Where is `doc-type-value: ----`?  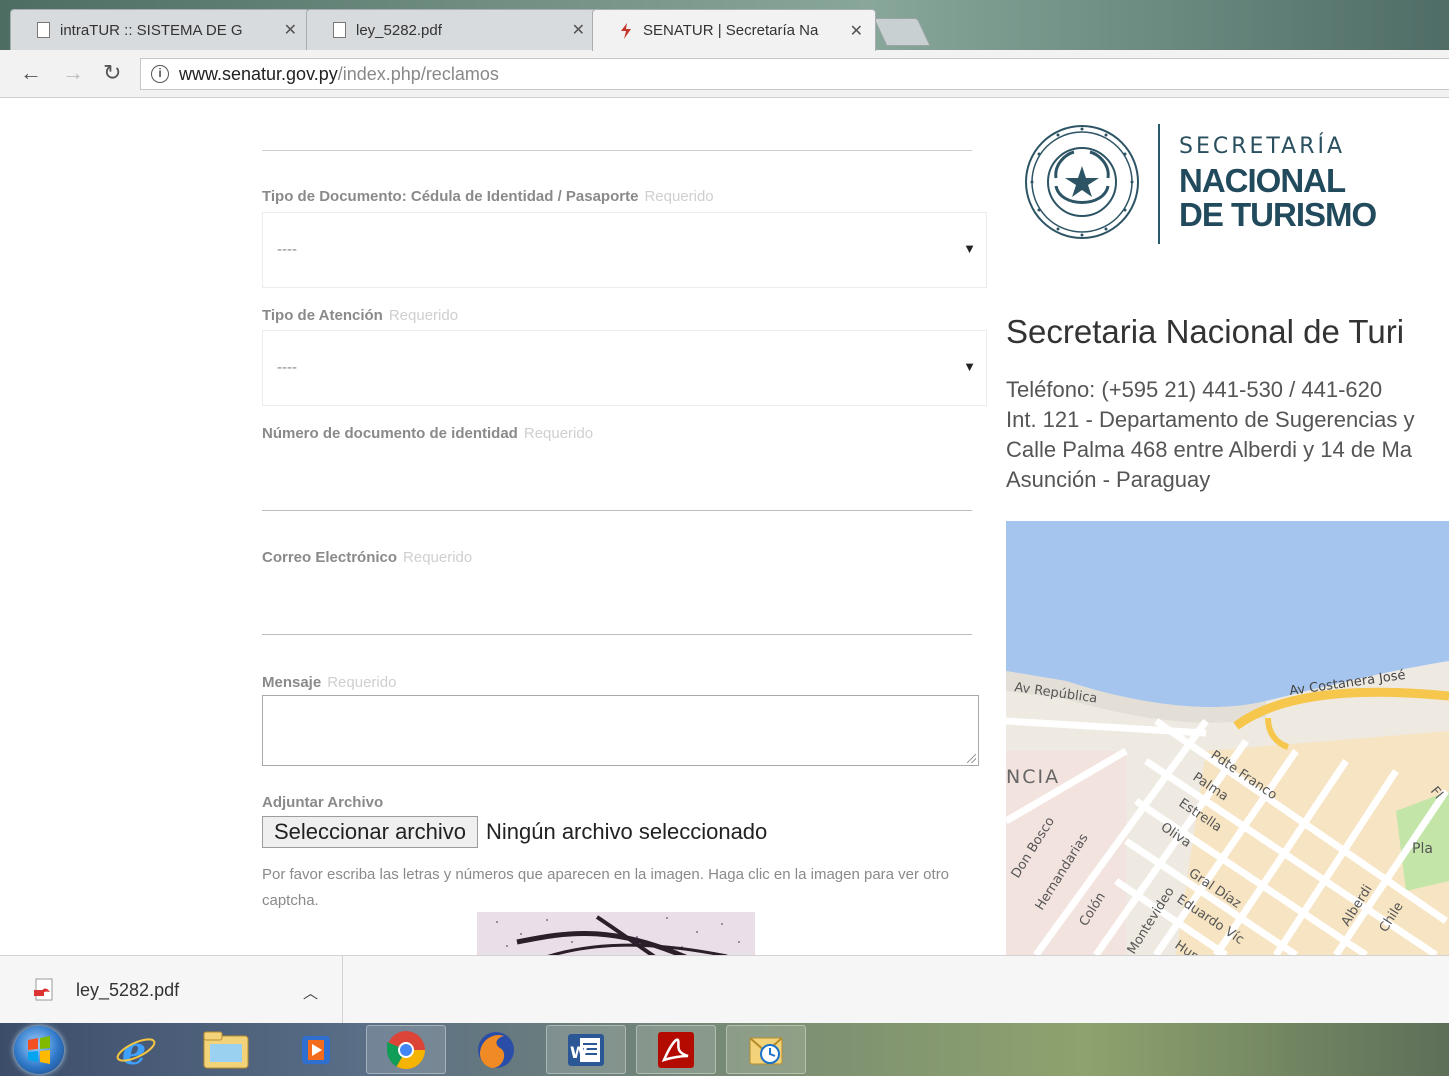
doc-type-value: ---- is located at coordinates (287, 249).